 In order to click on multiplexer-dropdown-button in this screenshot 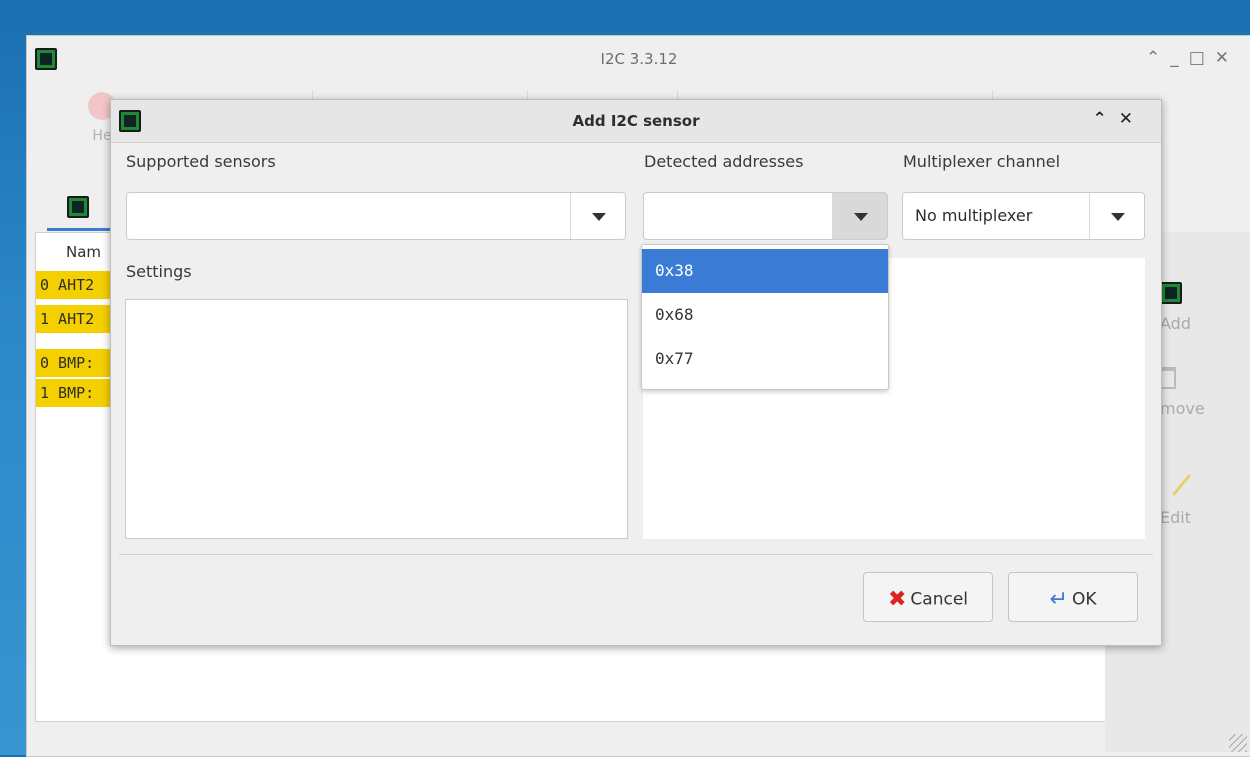, I will do `click(1116, 216)`.